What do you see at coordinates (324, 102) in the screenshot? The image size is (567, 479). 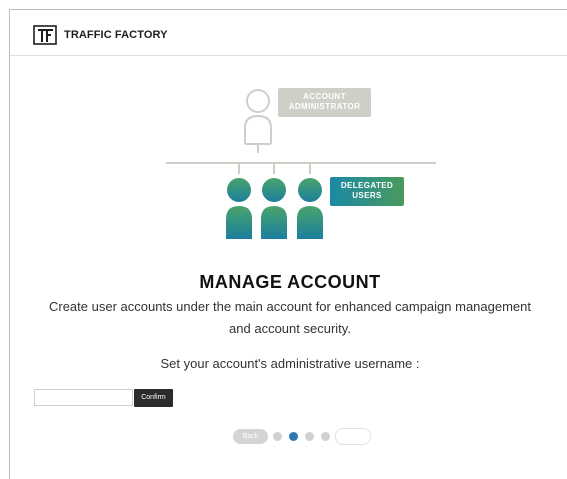 I see `account-administrator-label: ACCOUNT ADMINISTRATOR` at bounding box center [324, 102].